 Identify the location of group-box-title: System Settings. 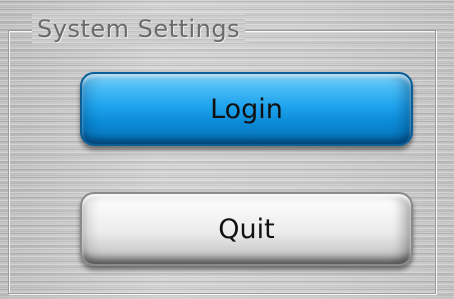
(139, 29).